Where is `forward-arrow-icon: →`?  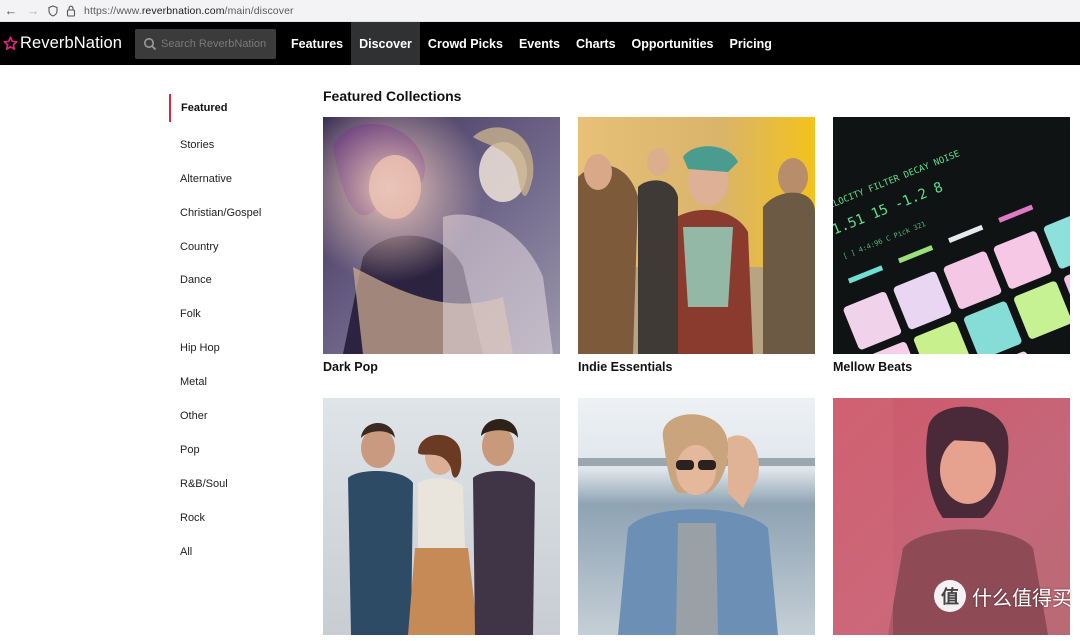 forward-arrow-icon: → is located at coordinates (33, 11).